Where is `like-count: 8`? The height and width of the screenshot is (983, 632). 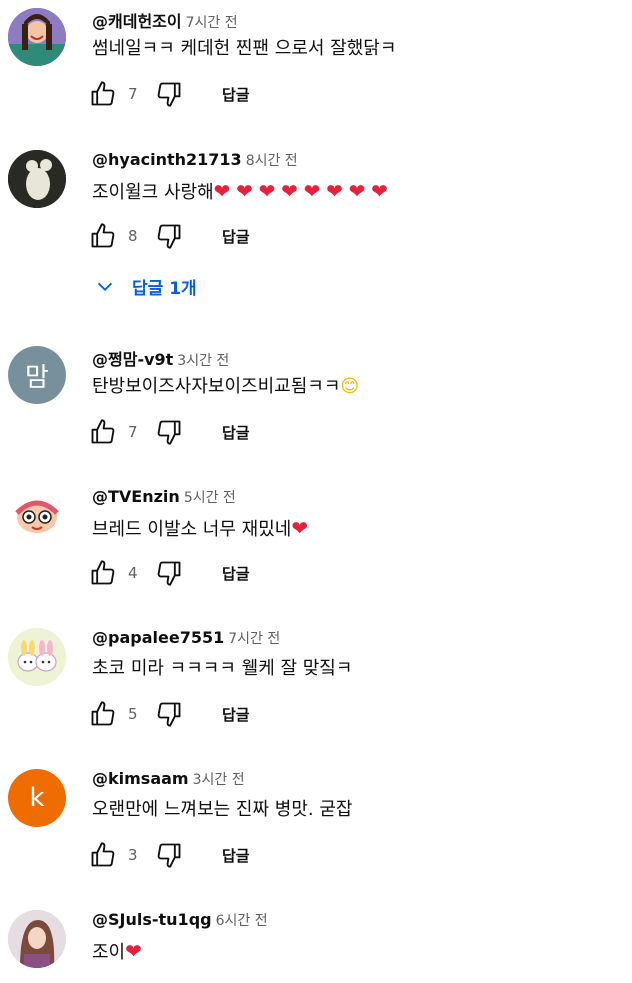 like-count: 8 is located at coordinates (133, 236).